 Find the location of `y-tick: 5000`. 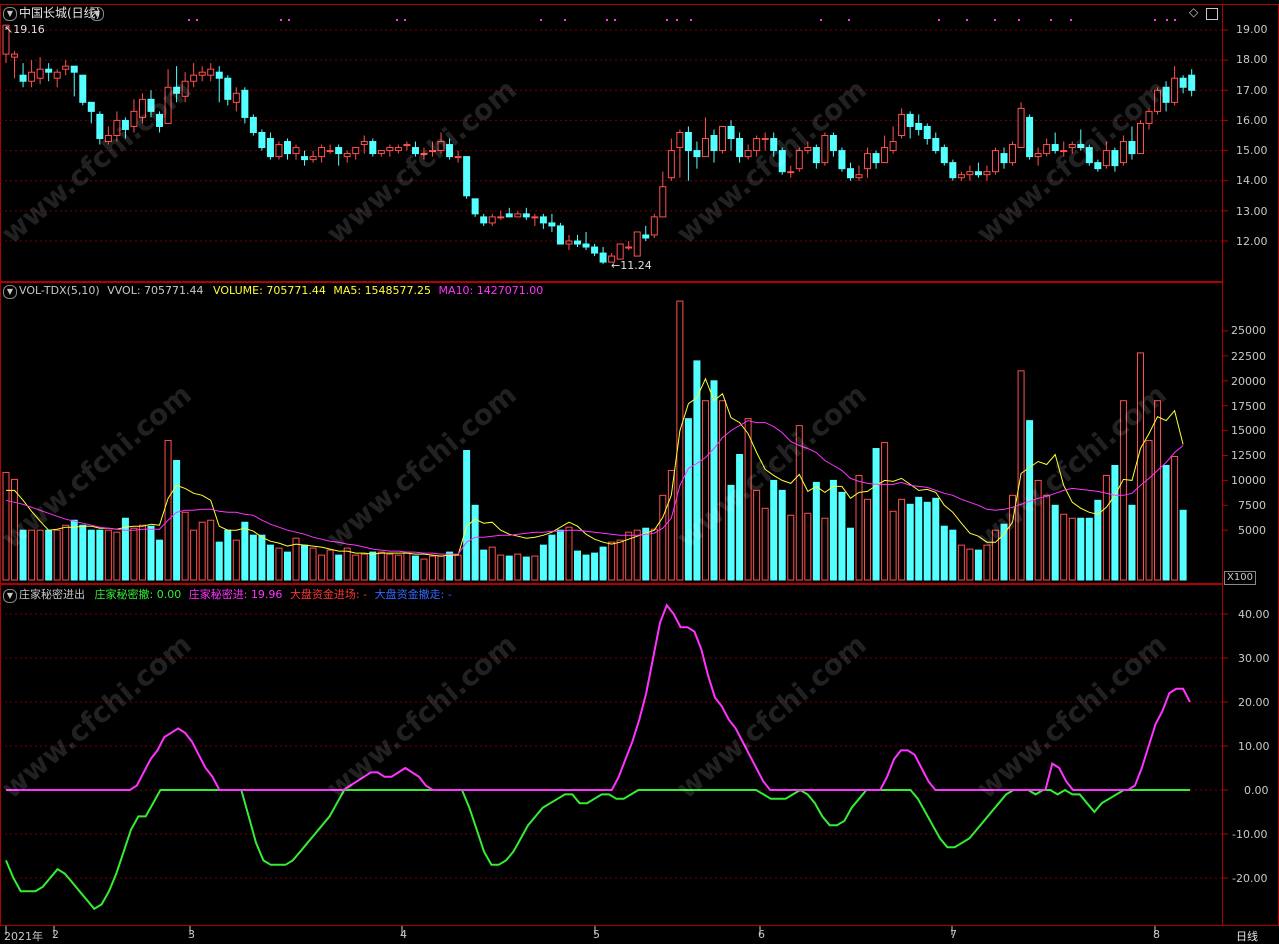

y-tick: 5000 is located at coordinates (1252, 530).